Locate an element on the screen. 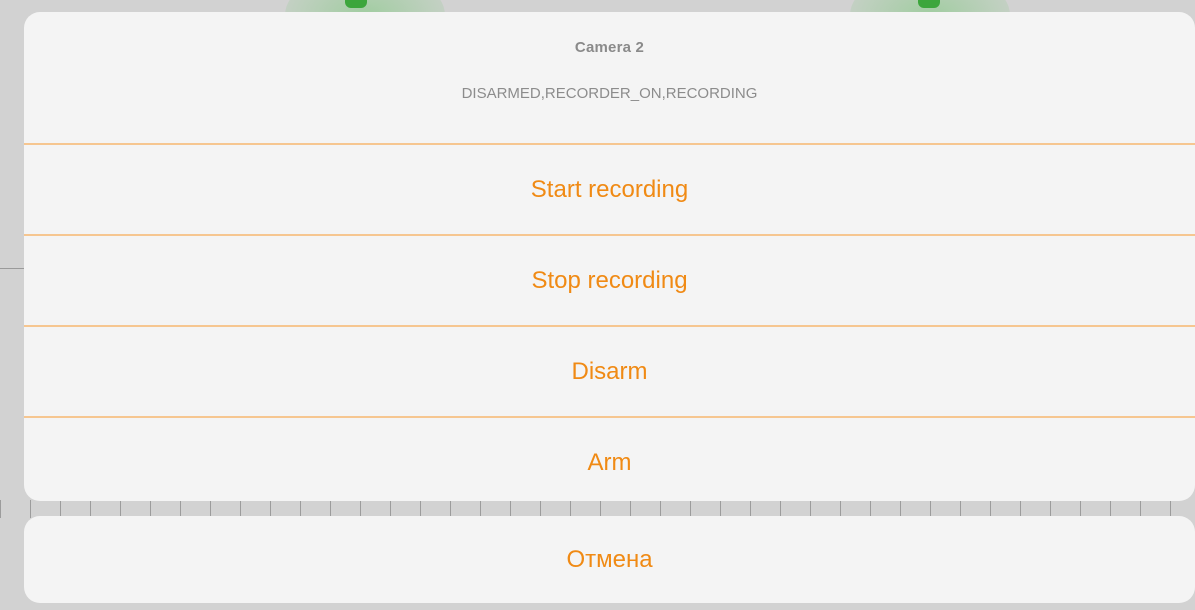 Image resolution: width=1195 pixels, height=610 pixels. camera-status-indicator-right is located at coordinates (929, 4).